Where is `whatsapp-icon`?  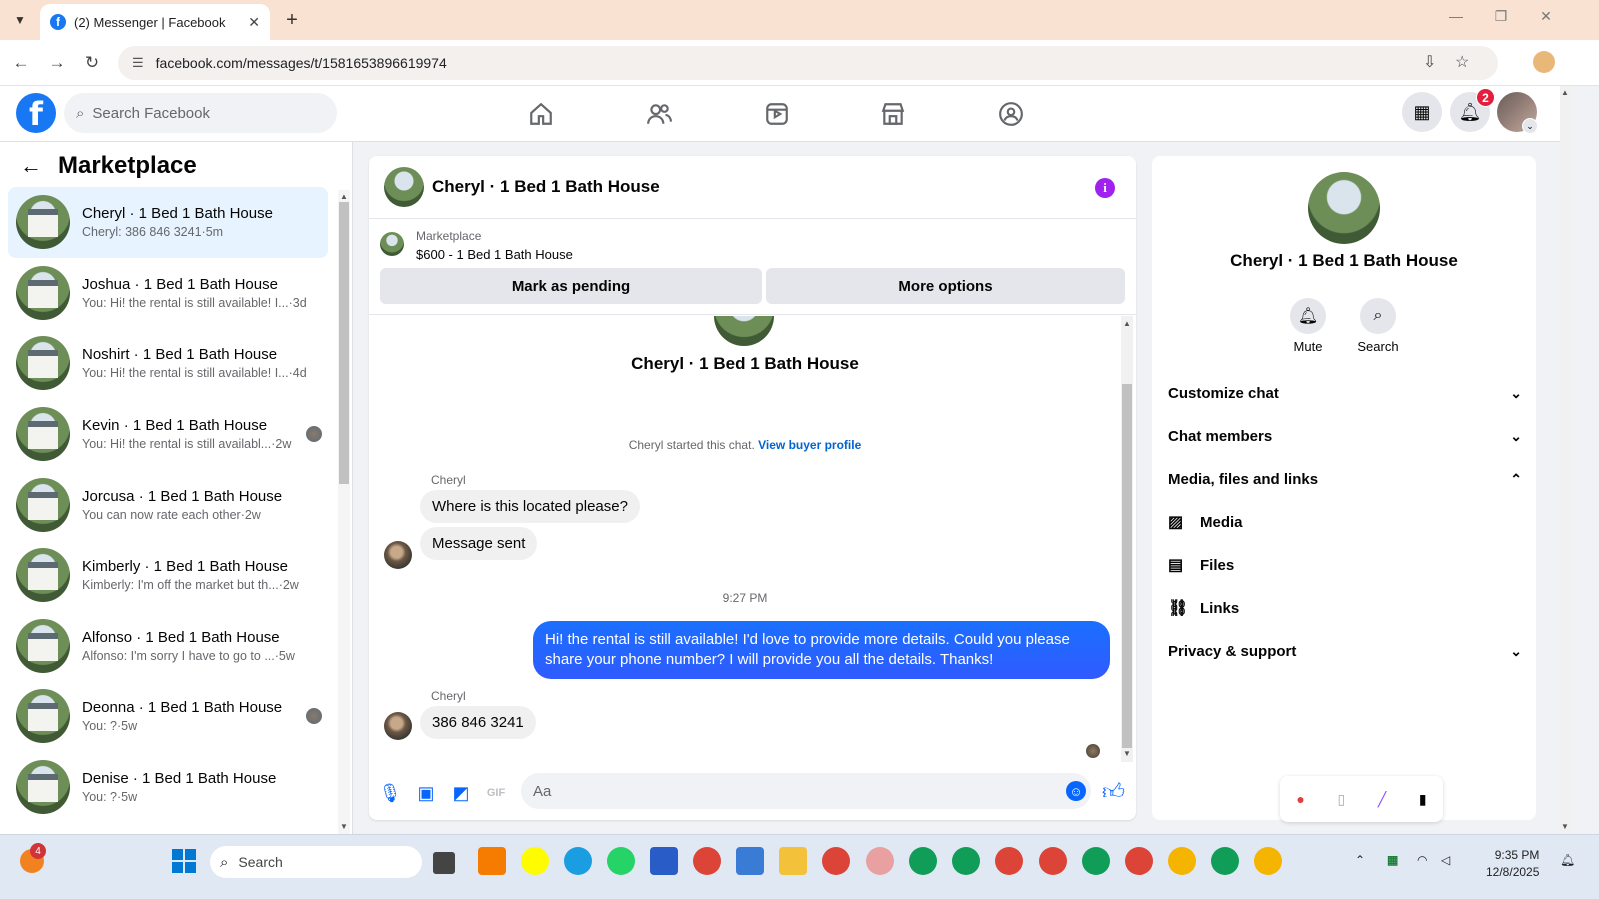 whatsapp-icon is located at coordinates (621, 861).